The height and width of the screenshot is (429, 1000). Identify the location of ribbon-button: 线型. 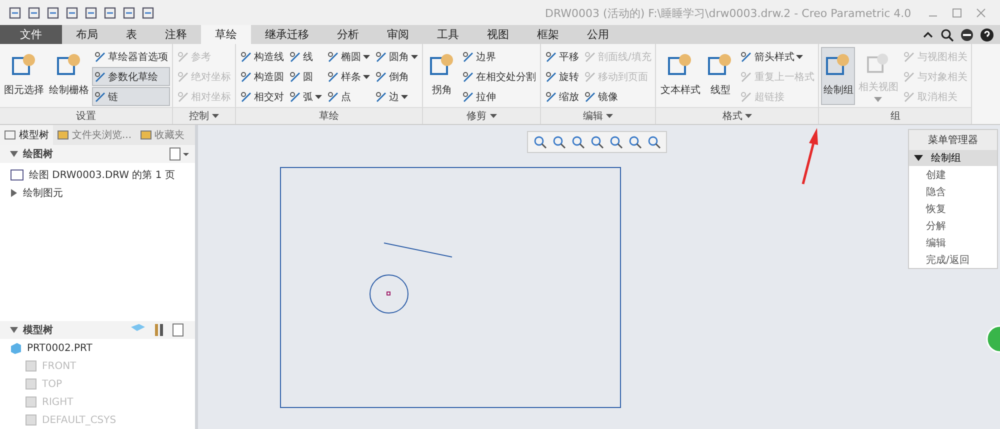
(720, 76).